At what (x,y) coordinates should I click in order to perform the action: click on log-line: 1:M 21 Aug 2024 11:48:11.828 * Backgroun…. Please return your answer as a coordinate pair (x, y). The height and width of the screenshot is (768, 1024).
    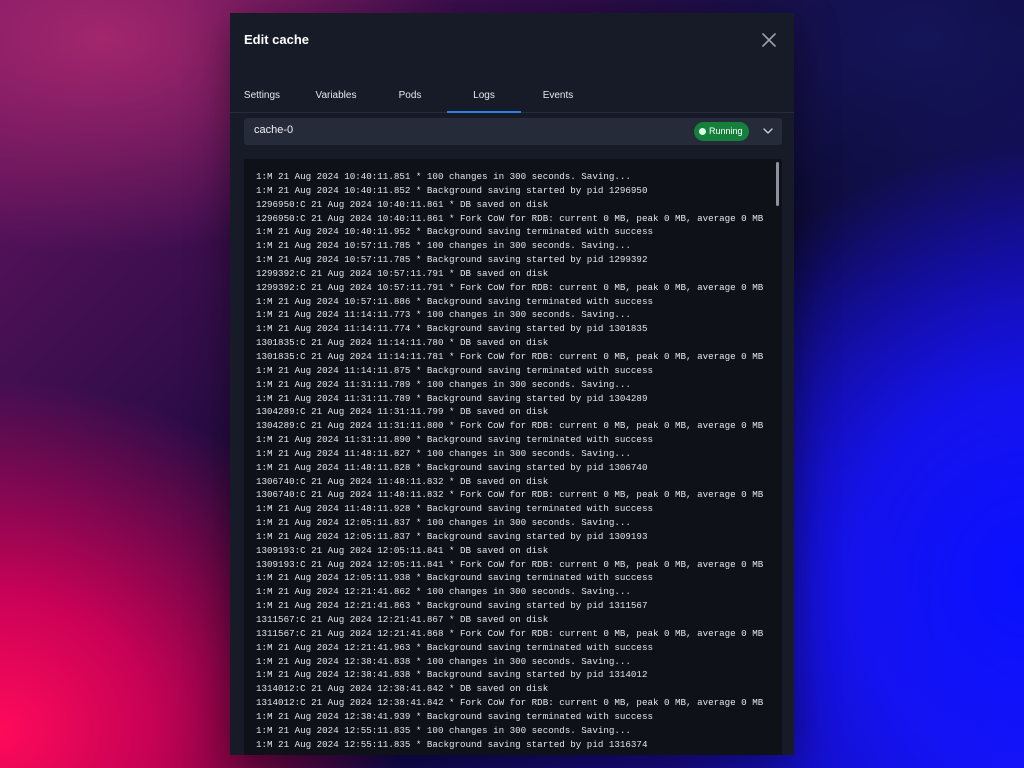
    Looking at the image, I should click on (452, 467).